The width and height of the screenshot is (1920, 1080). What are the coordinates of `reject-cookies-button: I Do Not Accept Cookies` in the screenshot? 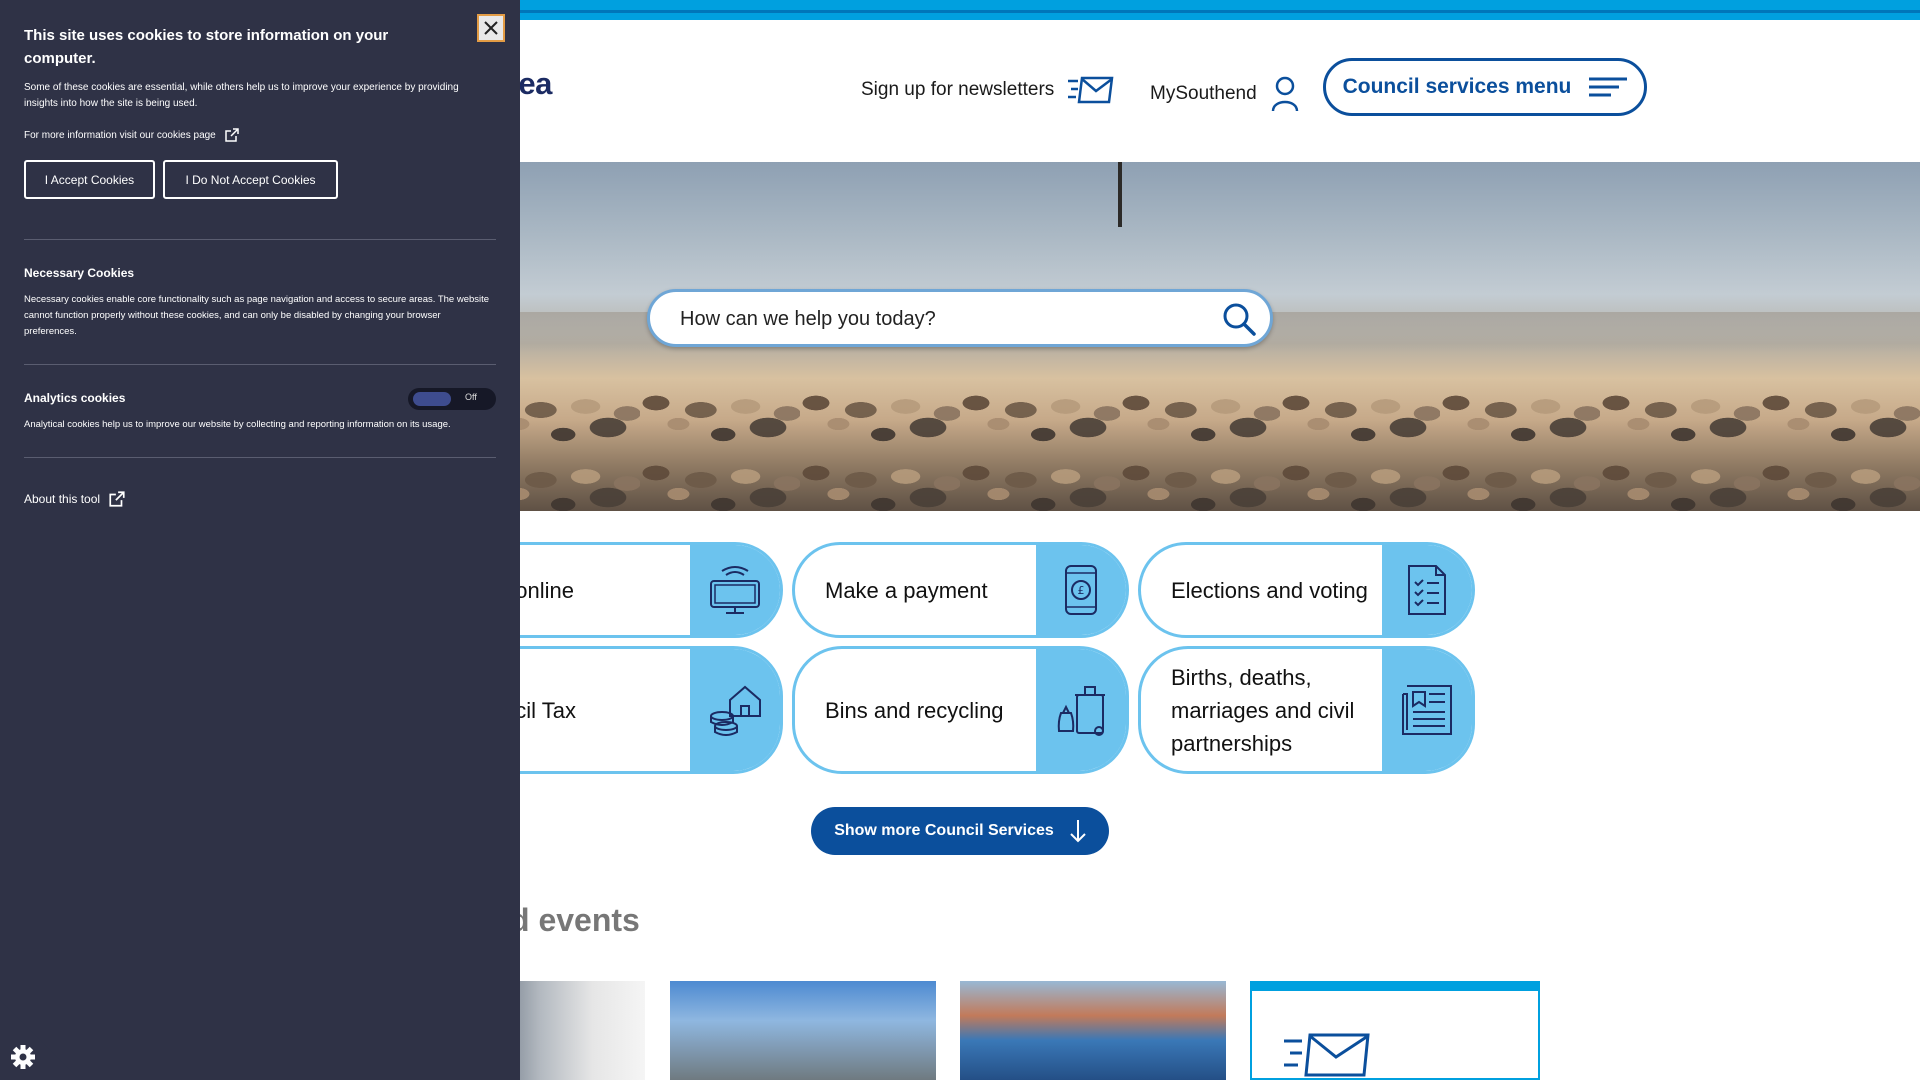 It's located at (250, 179).